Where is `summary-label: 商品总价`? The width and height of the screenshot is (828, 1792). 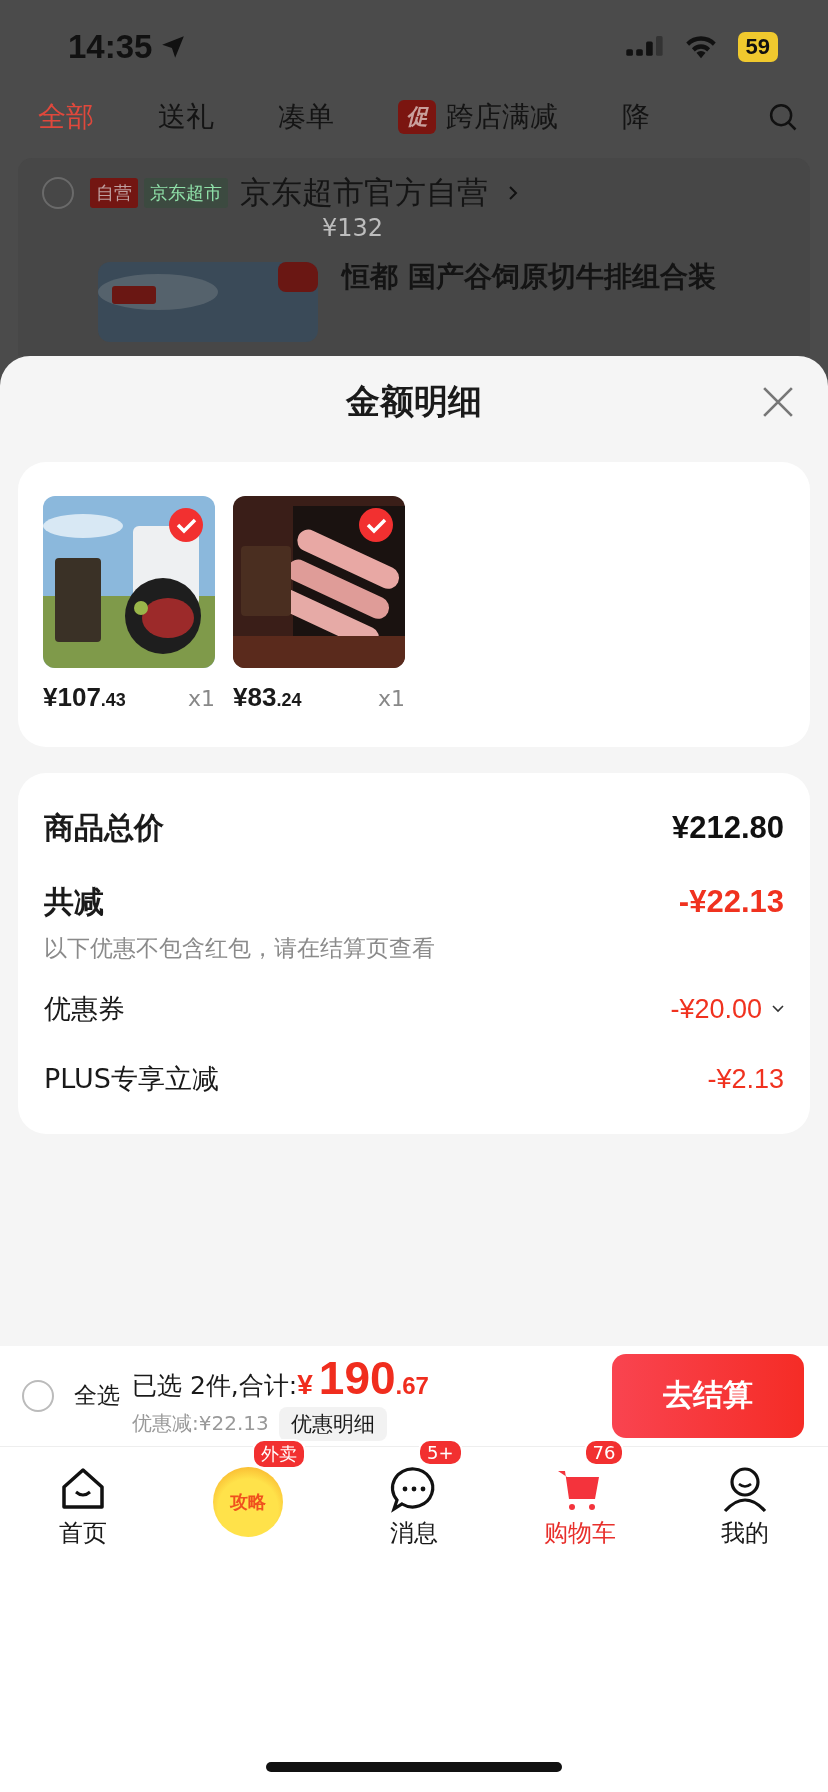 summary-label: 商品总价 is located at coordinates (104, 827).